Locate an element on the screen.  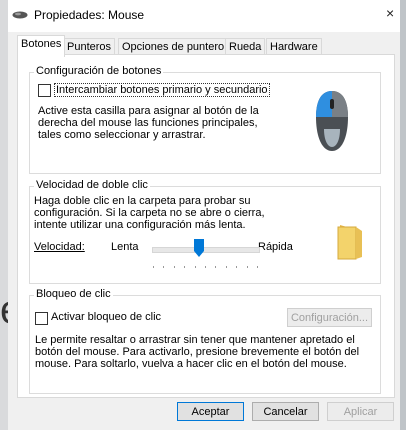
slow-label: Lenta is located at coordinates (125, 247).